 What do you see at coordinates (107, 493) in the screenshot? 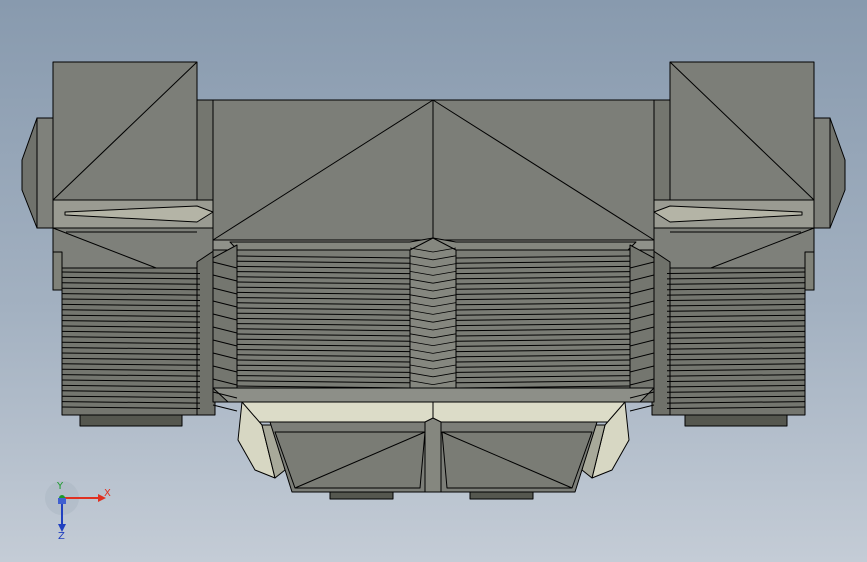
I see `x-axis-label: X` at bounding box center [107, 493].